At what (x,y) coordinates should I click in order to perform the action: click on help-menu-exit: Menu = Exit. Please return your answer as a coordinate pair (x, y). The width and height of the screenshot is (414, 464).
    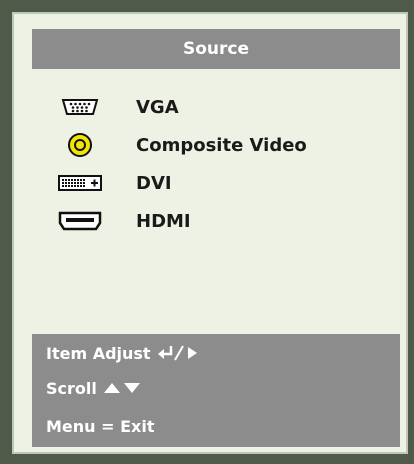
    Looking at the image, I should click on (100, 426).